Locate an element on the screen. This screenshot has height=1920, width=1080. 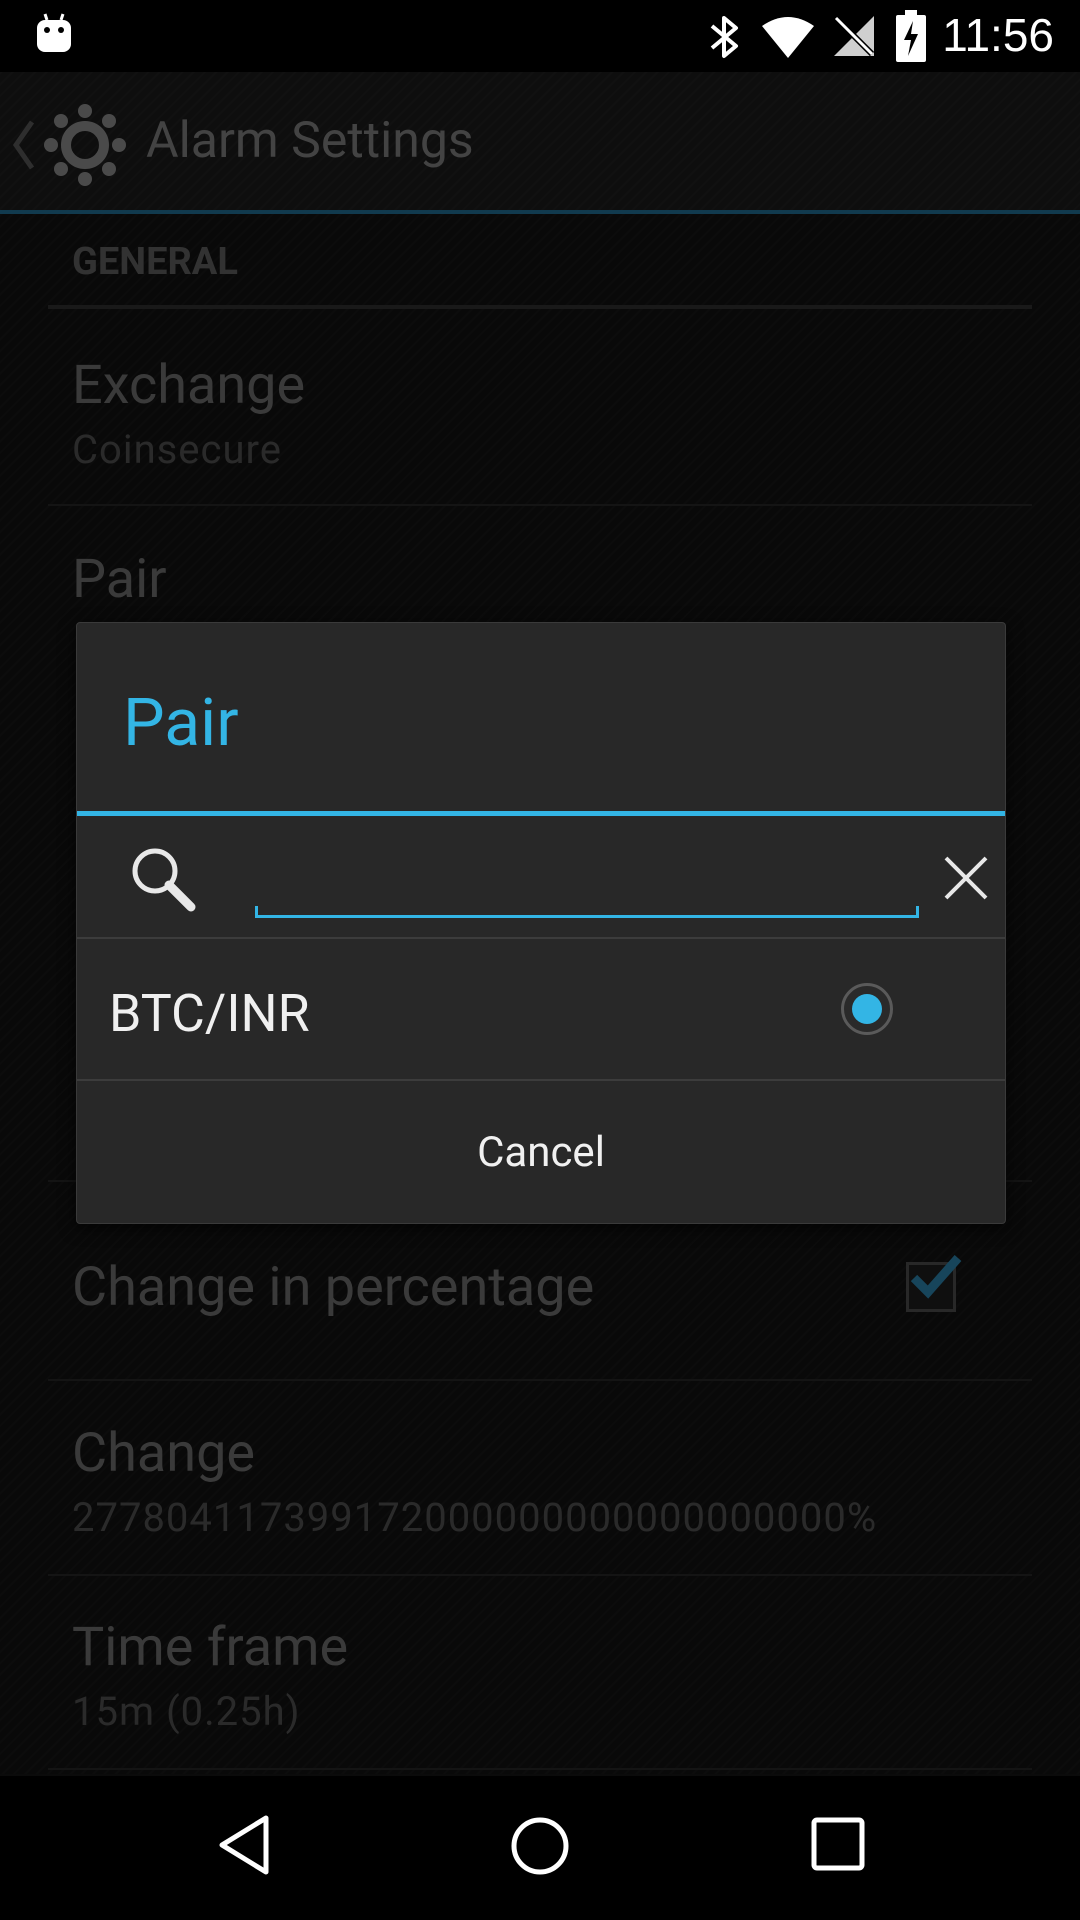
dialog-title-divider is located at coordinates (541, 813).